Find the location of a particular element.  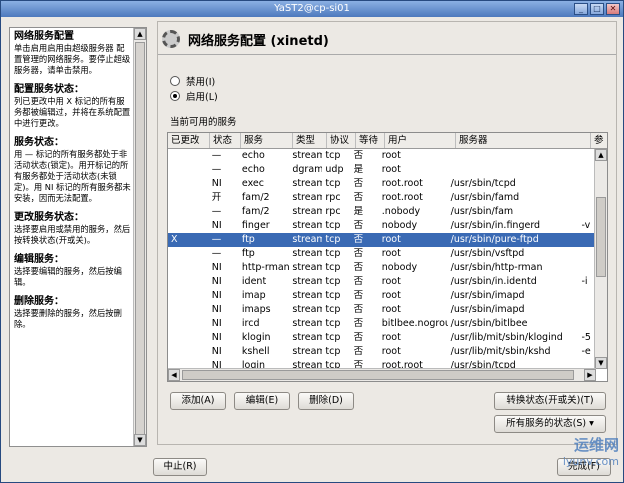

table-row: NI exec stream tcp 否 root.root/usr/sbin/tcpd is located at coordinates (382, 184).